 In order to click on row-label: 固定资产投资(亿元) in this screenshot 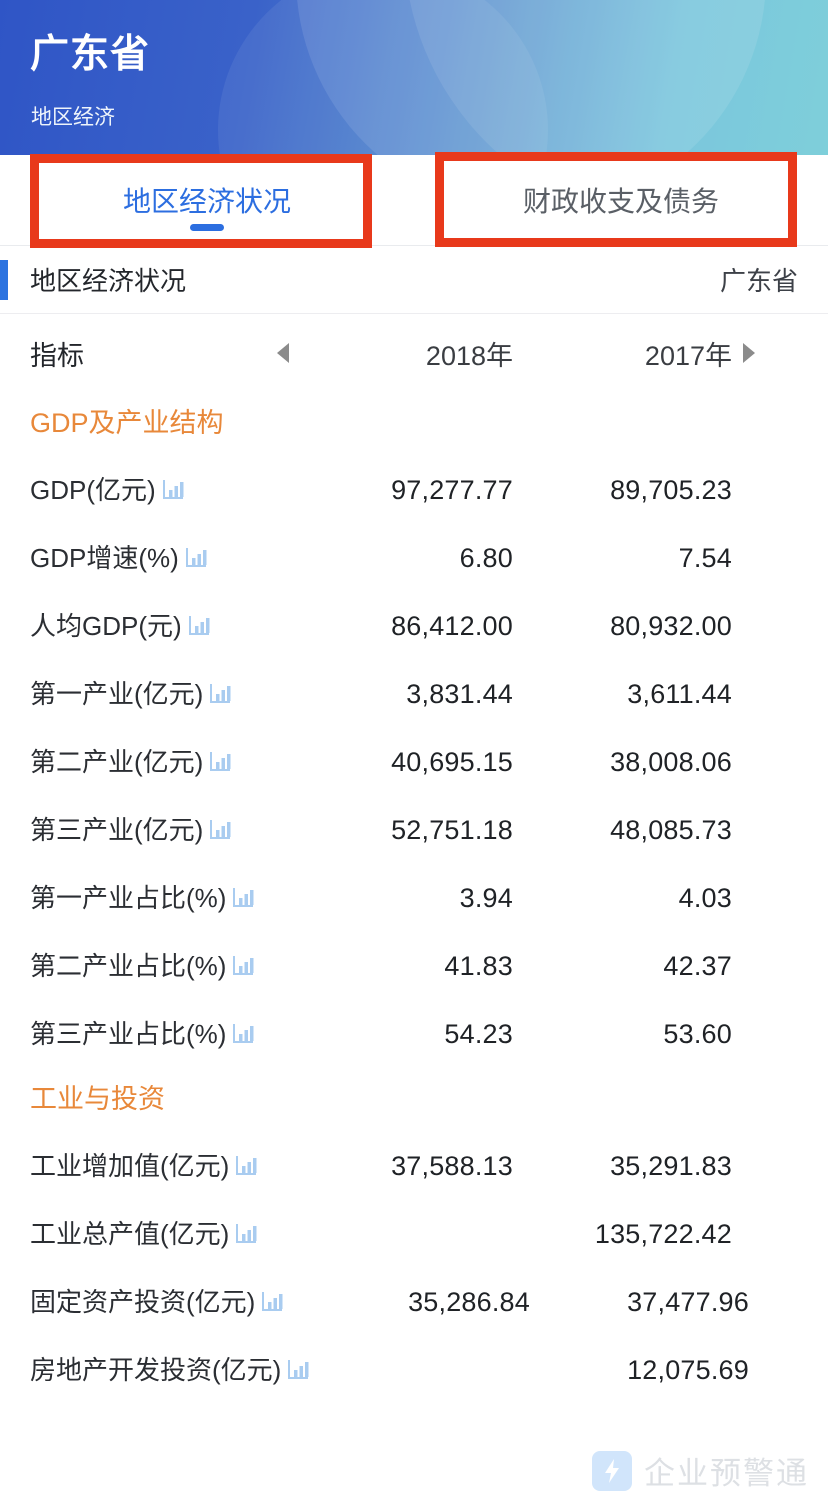, I will do `click(180, 1302)`.